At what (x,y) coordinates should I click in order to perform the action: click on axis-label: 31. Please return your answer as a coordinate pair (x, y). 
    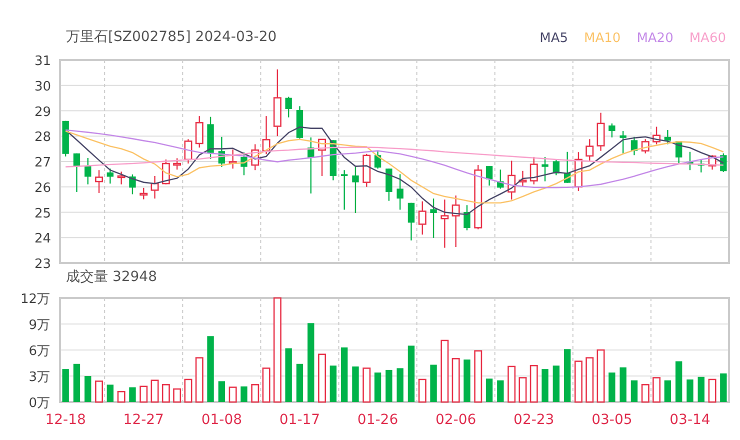
    Looking at the image, I should click on (42, 61).